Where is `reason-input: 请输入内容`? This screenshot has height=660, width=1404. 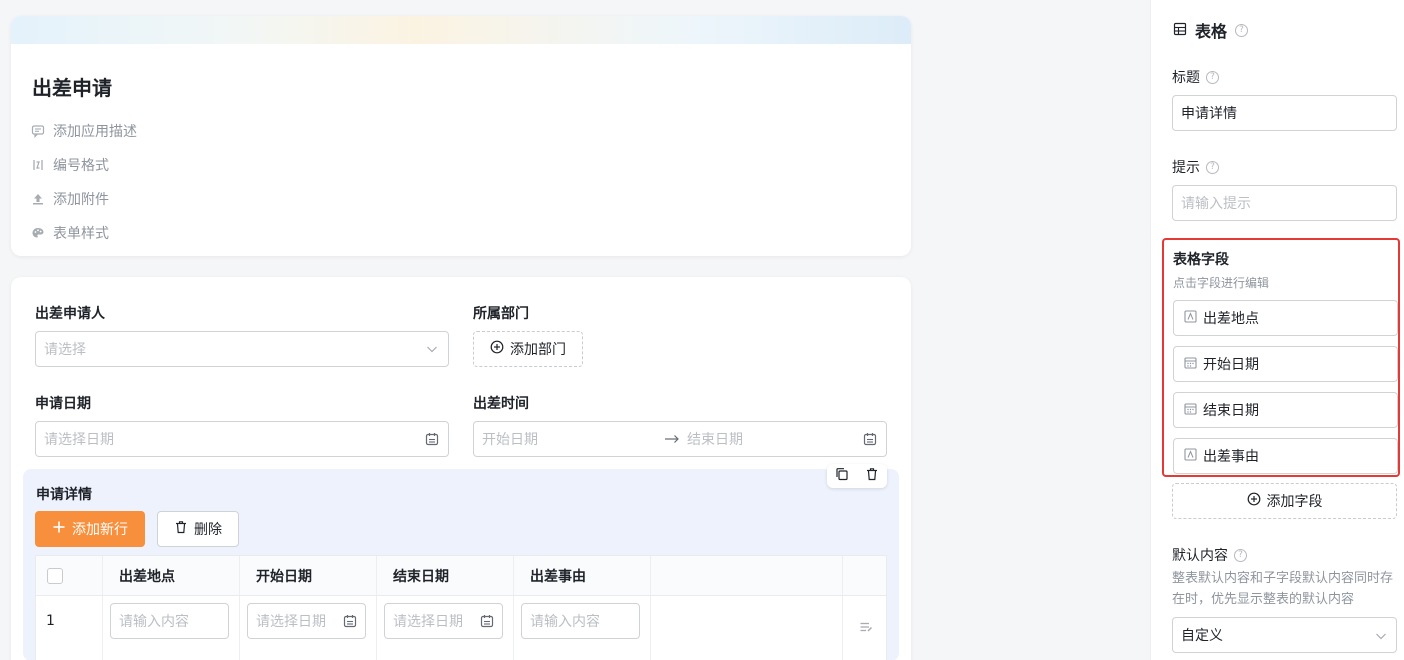
reason-input: 请输入内容 is located at coordinates (580, 621).